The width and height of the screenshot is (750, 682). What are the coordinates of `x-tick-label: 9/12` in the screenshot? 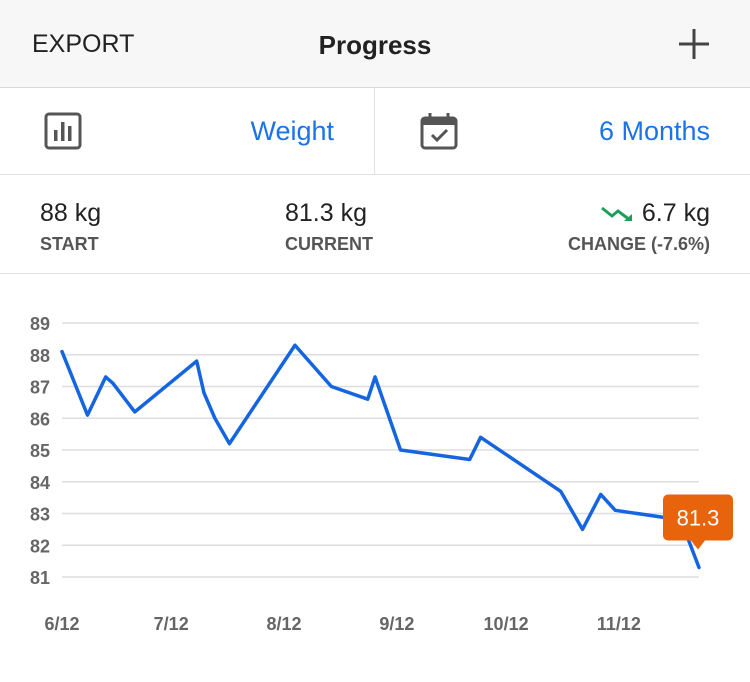 It's located at (396, 624).